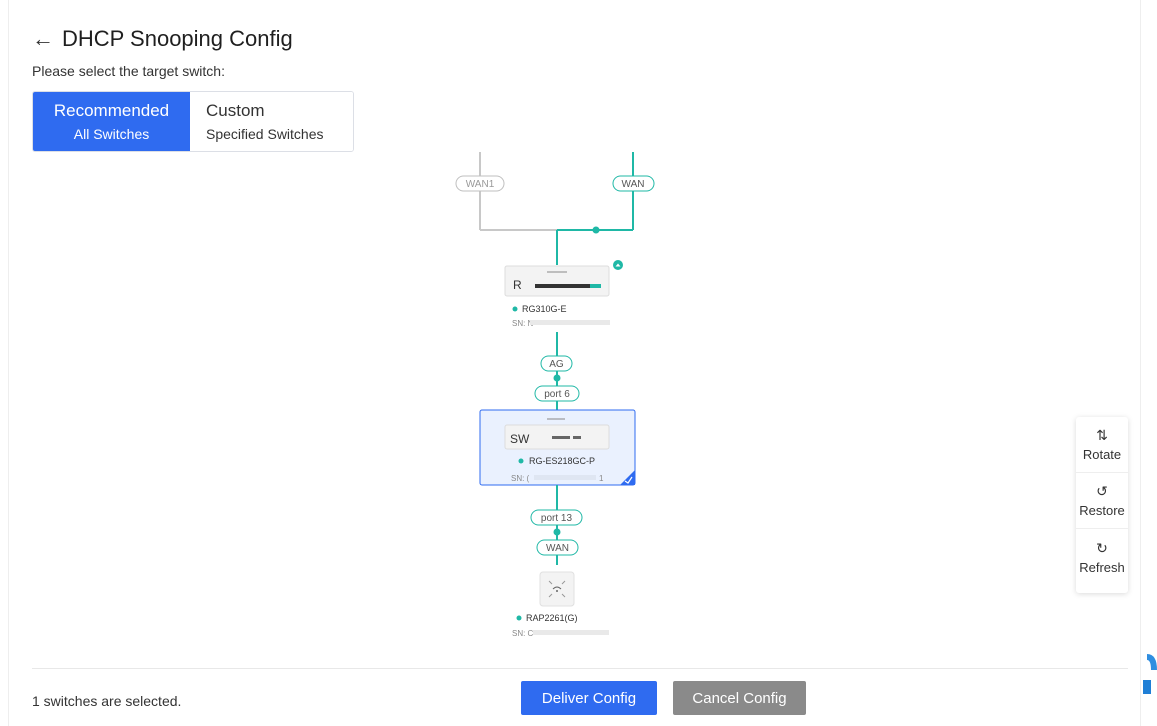 This screenshot has height=726, width=1157. What do you see at coordinates (111, 121) in the screenshot?
I see `recommended-option: Recommended All Switches` at bounding box center [111, 121].